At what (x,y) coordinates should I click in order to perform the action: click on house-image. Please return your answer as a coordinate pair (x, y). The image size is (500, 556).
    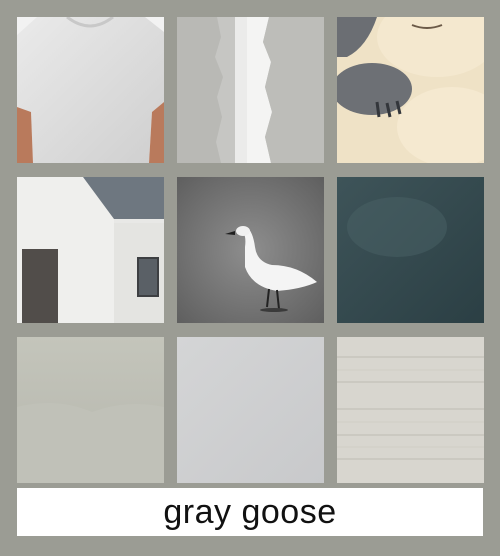
    Looking at the image, I should click on (90, 250).